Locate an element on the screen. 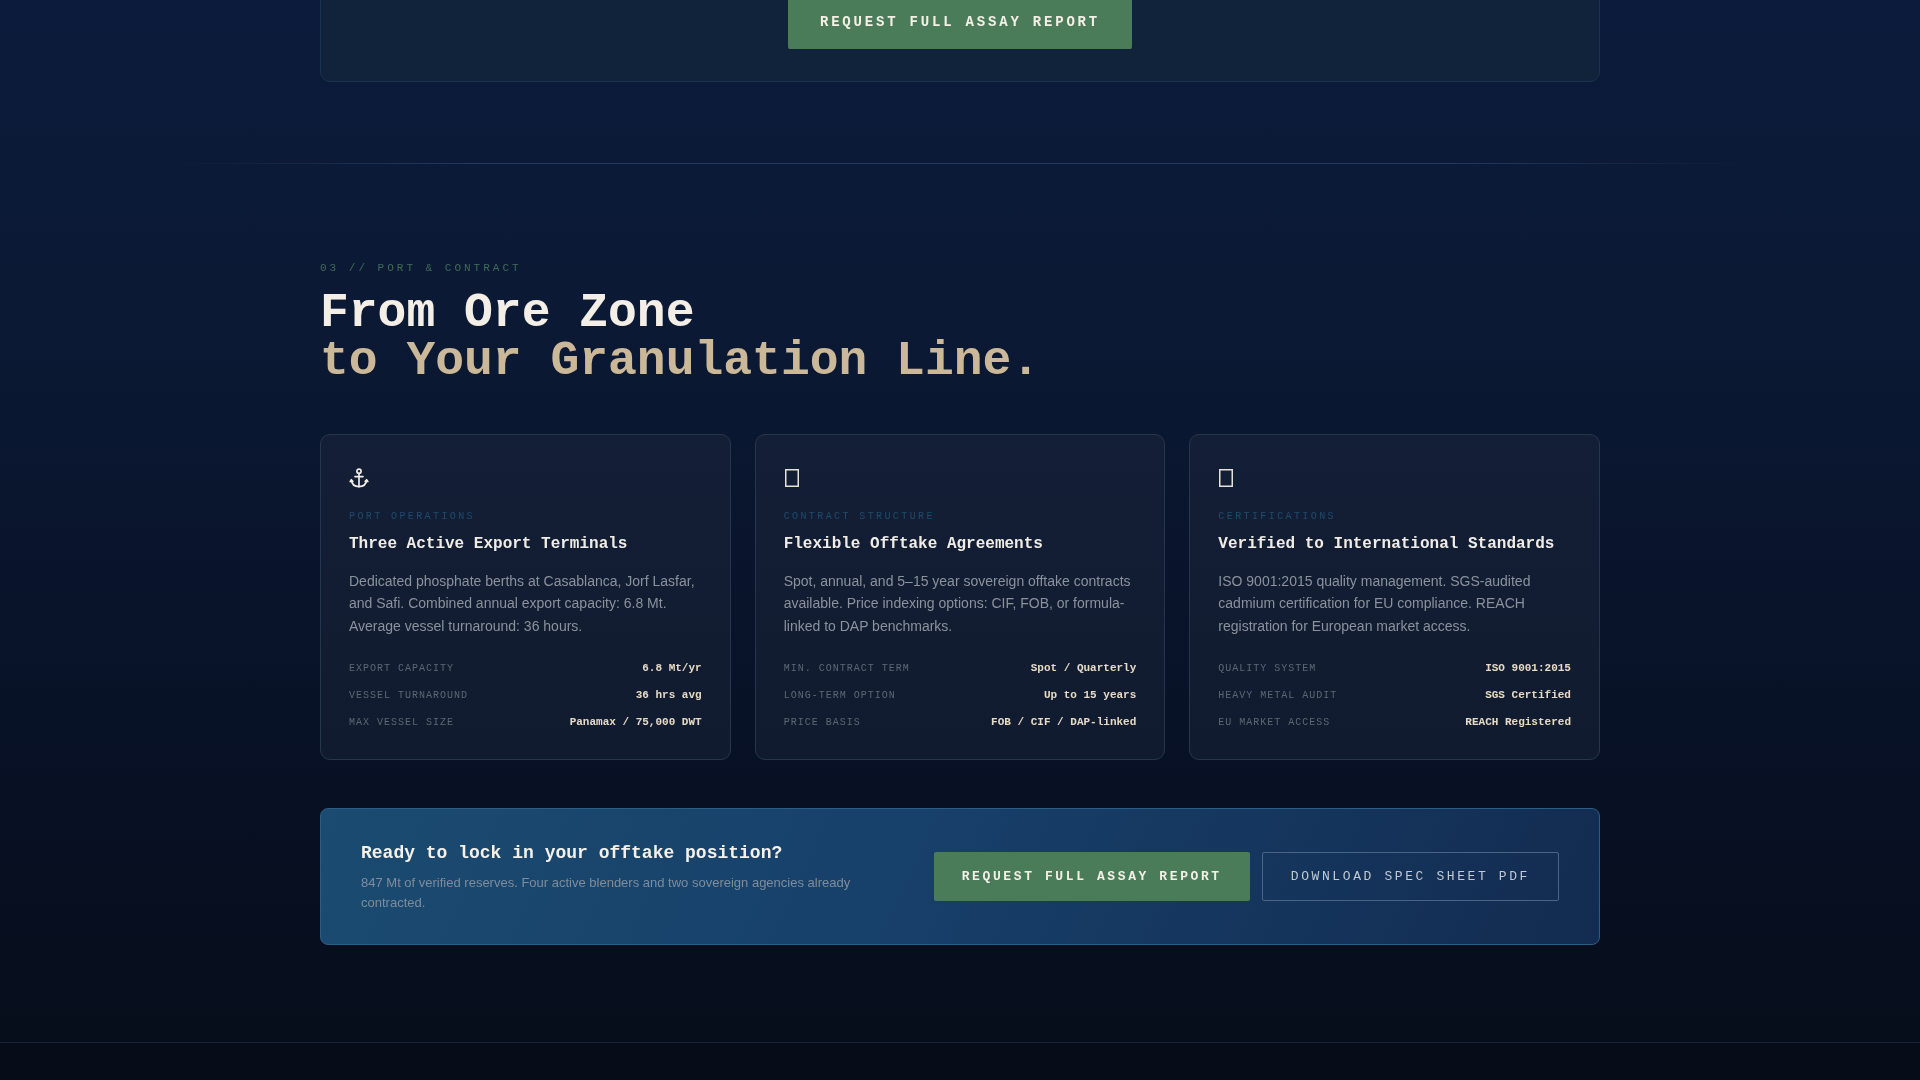 This screenshot has width=1920, height=1080. spec-value: REACH Registered is located at coordinates (1518, 722).